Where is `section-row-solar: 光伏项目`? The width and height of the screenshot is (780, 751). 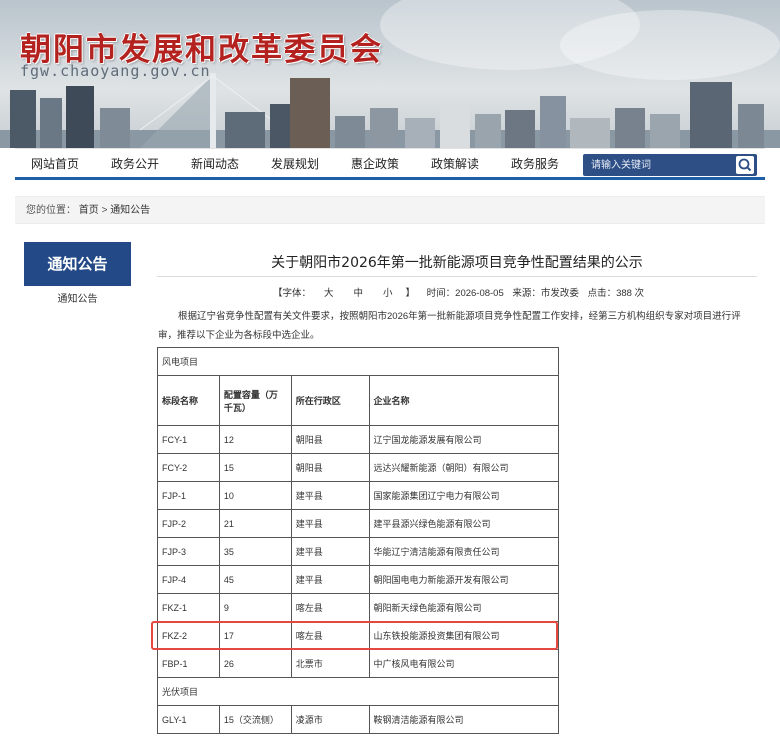 section-row-solar: 光伏项目 is located at coordinates (358, 691).